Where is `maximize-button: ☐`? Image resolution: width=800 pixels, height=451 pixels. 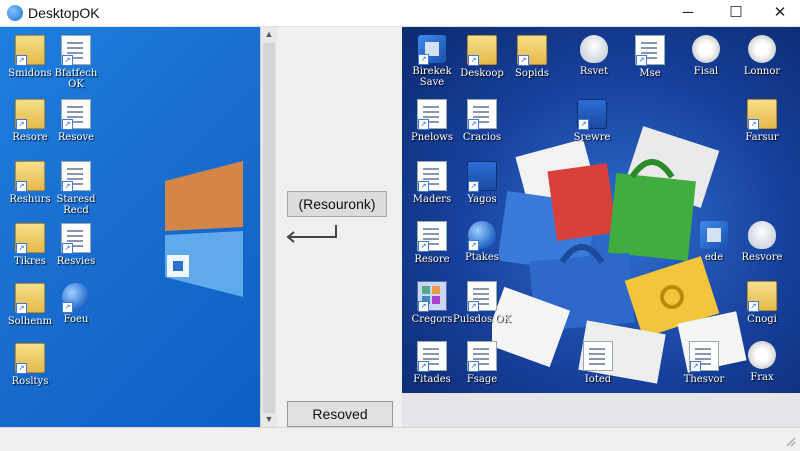
maximize-button: ☐ is located at coordinates (736, 13).